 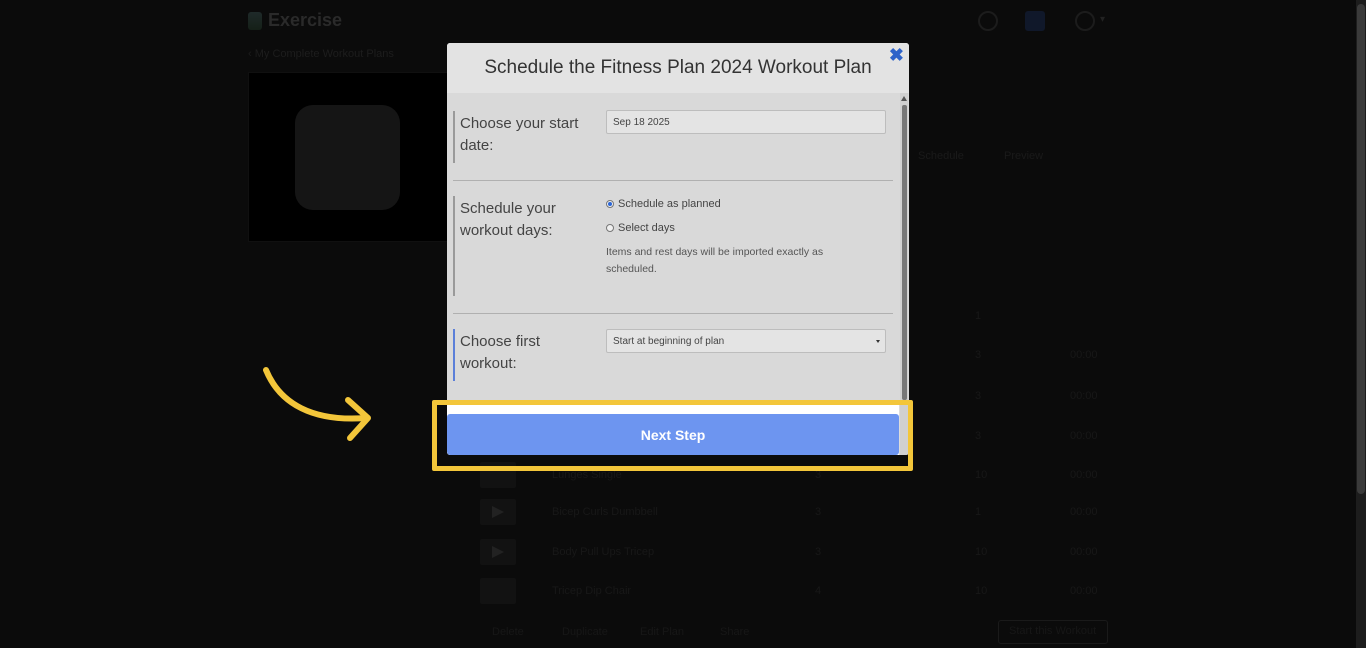 I want to click on plan-image, so click(x=349, y=157).